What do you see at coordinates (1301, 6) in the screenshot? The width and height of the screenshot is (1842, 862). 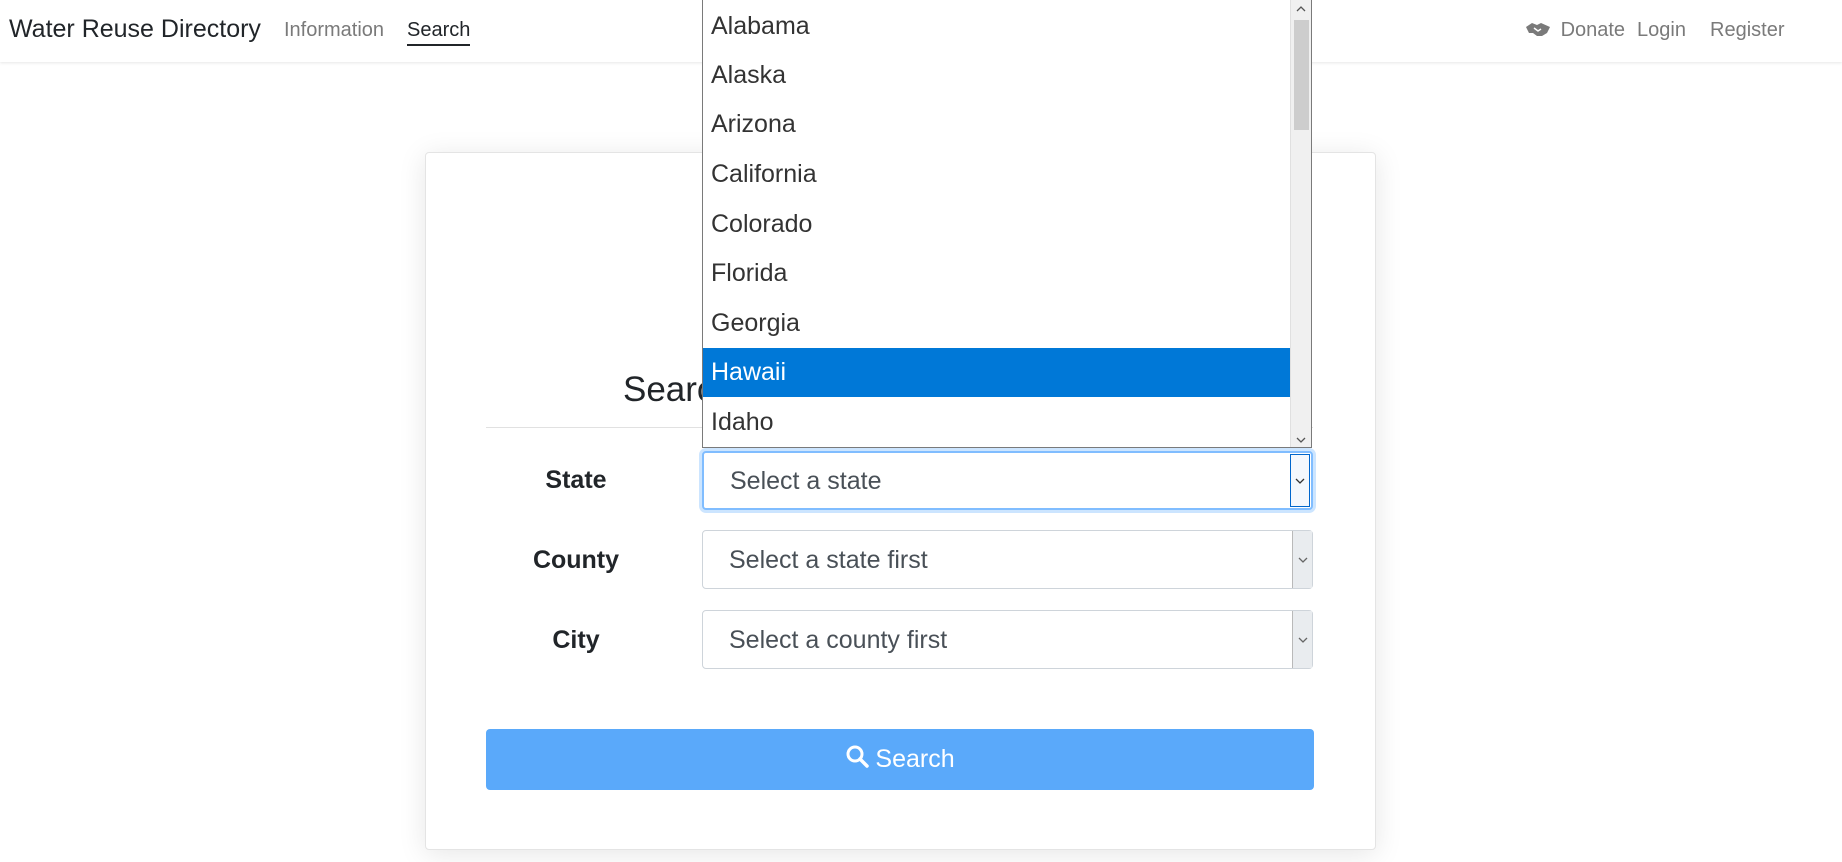 I see `scroll-up-icon` at bounding box center [1301, 6].